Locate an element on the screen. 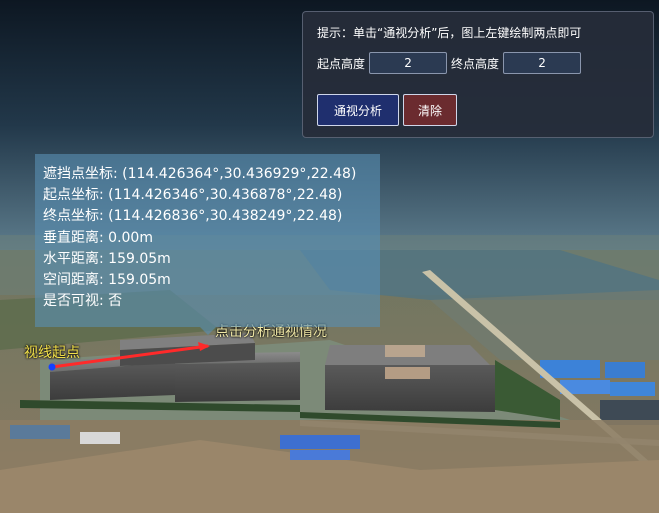 This screenshot has height=513, width=659. start-coordinate: 起点坐标: (114.426346°,30.436878°,22.48) is located at coordinates (193, 195).